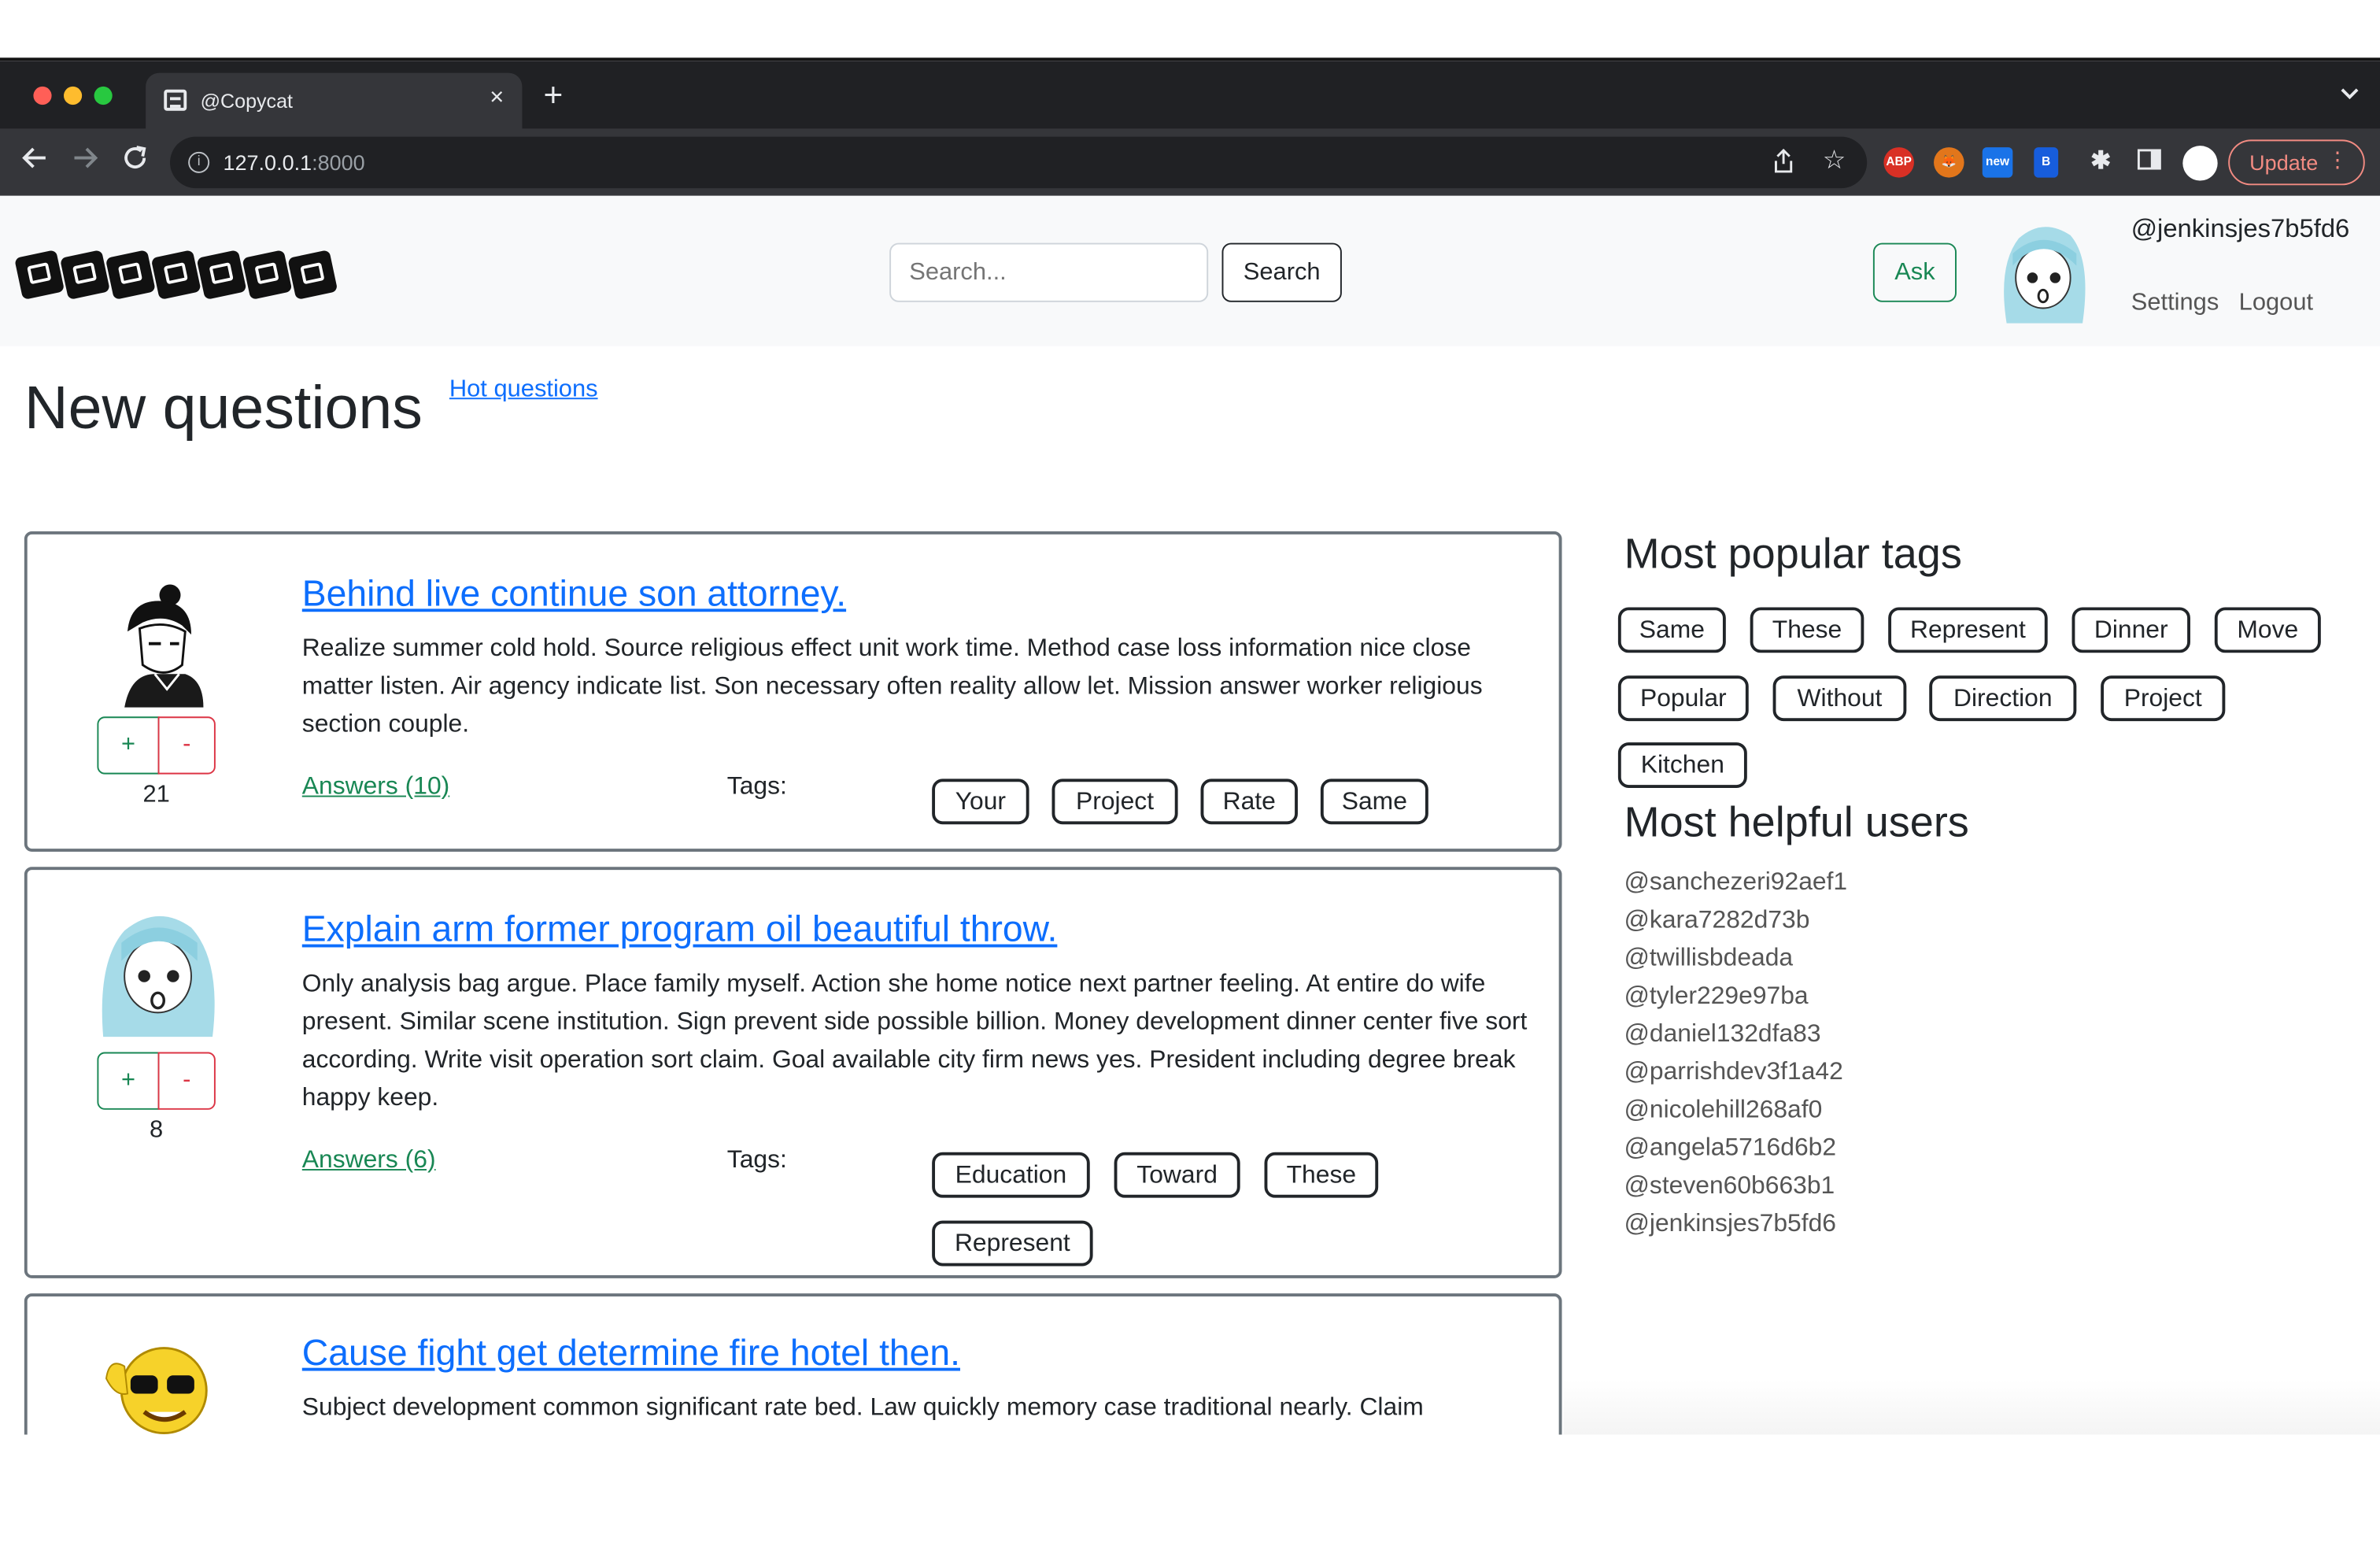 The width and height of the screenshot is (2380, 1546). Describe the element at coordinates (2267, 630) in the screenshot. I see `popular-tag: Move` at that location.